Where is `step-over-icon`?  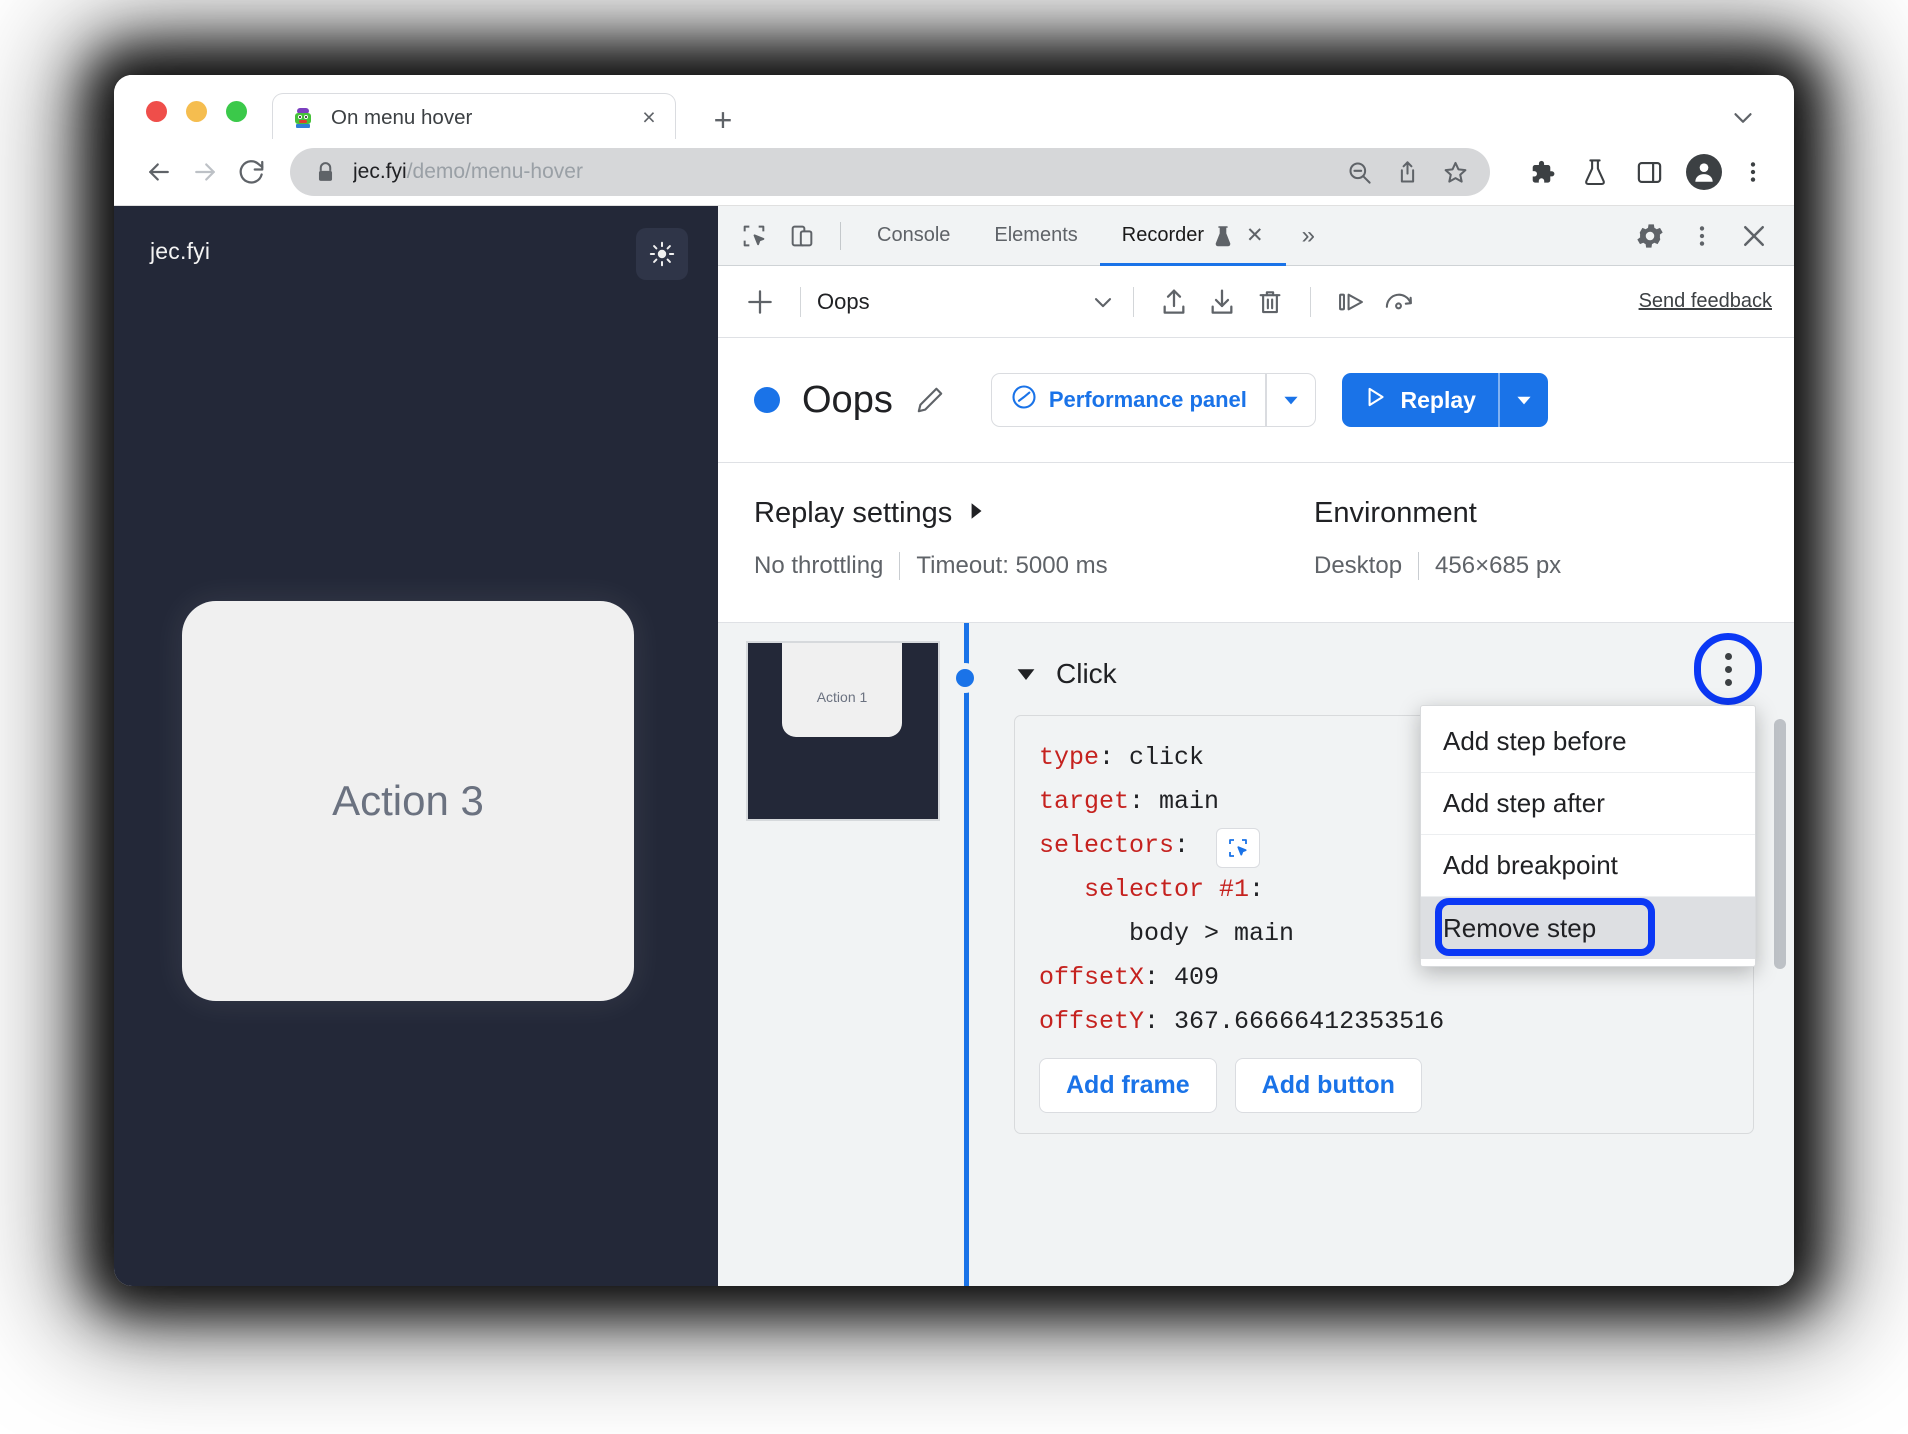
step-over-icon is located at coordinates (1351, 302).